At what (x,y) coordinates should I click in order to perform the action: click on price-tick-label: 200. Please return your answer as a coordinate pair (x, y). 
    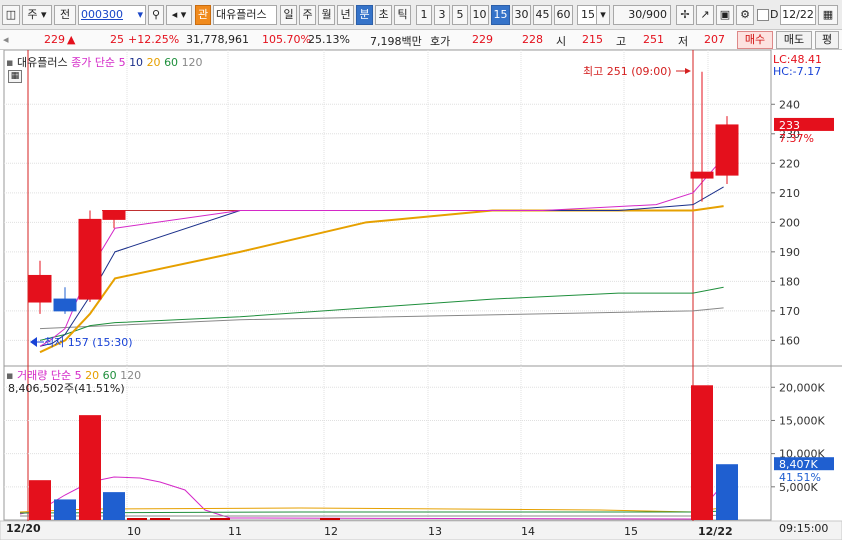
    Looking at the image, I should click on (789, 222).